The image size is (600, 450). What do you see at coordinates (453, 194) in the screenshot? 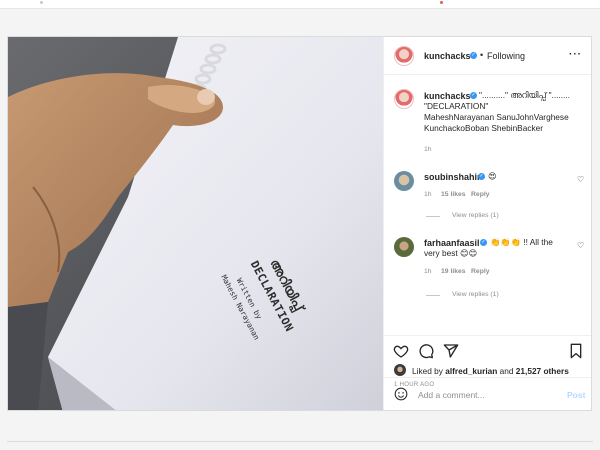
I see `comment-likes: 15 likes` at bounding box center [453, 194].